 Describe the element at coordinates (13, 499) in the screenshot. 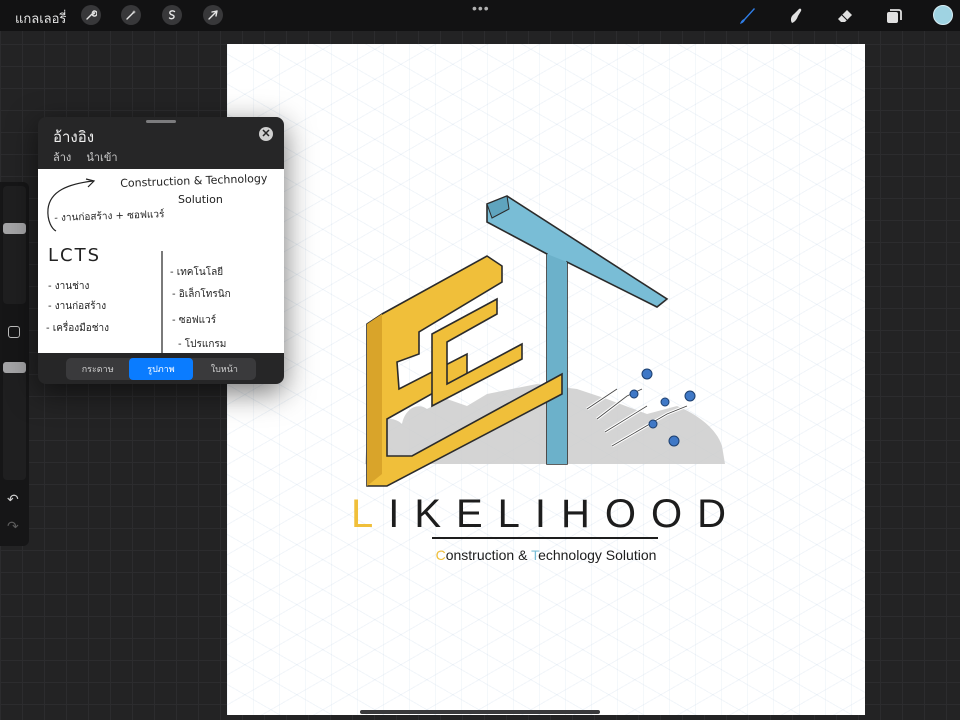

I see `undo-button: ↶` at that location.